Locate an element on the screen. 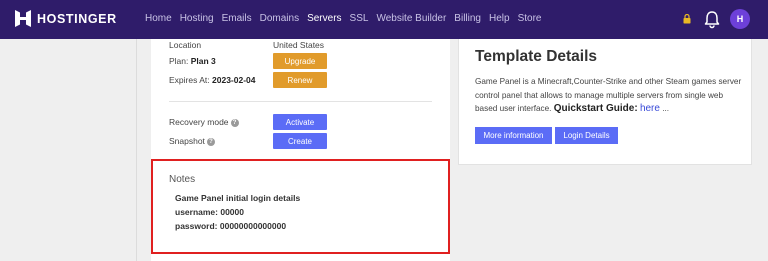  user-avatar: H is located at coordinates (740, 19).